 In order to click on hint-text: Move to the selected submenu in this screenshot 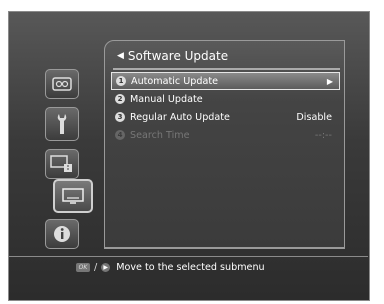, I will do `click(190, 267)`.